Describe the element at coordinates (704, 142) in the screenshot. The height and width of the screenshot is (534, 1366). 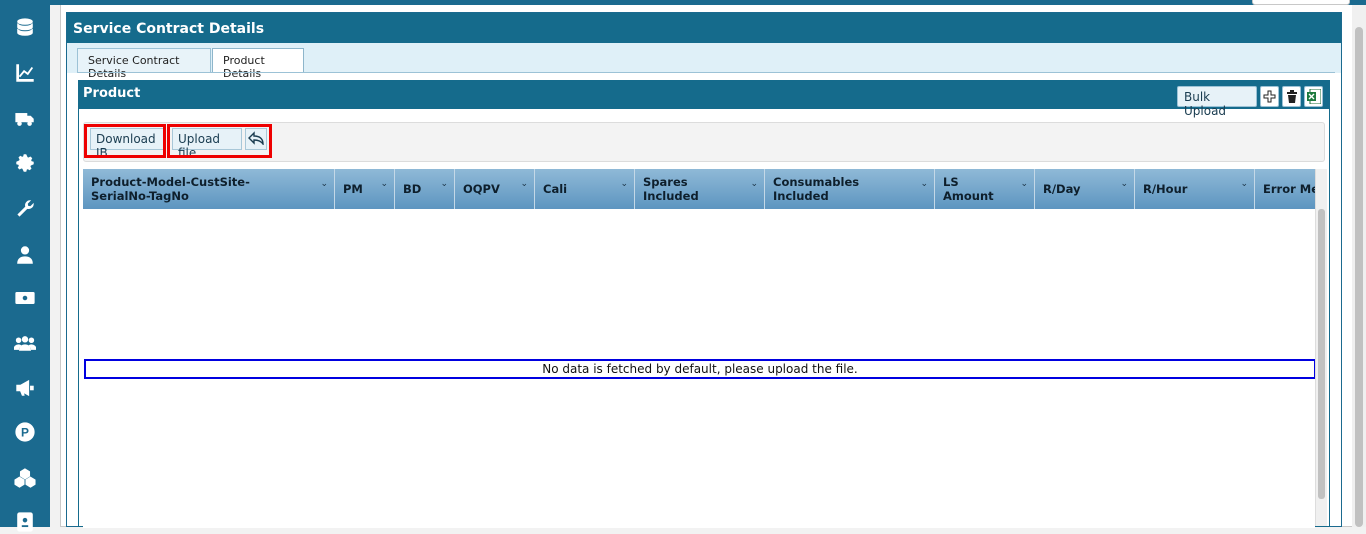
I see `product-toolbar: Download IB Upload file` at that location.